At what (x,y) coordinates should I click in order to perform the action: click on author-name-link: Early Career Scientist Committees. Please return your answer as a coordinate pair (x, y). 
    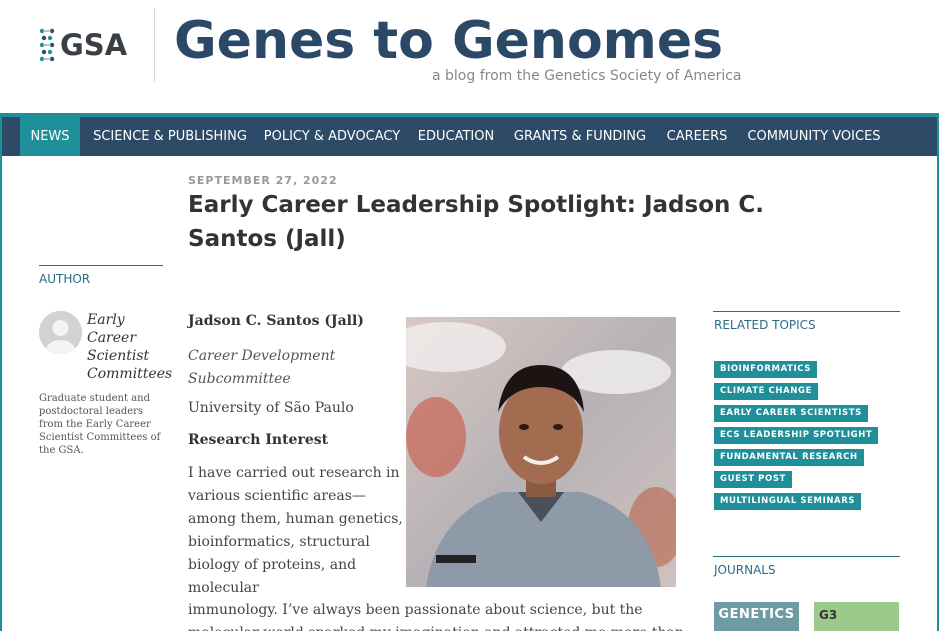
    Looking at the image, I should click on (129, 347).